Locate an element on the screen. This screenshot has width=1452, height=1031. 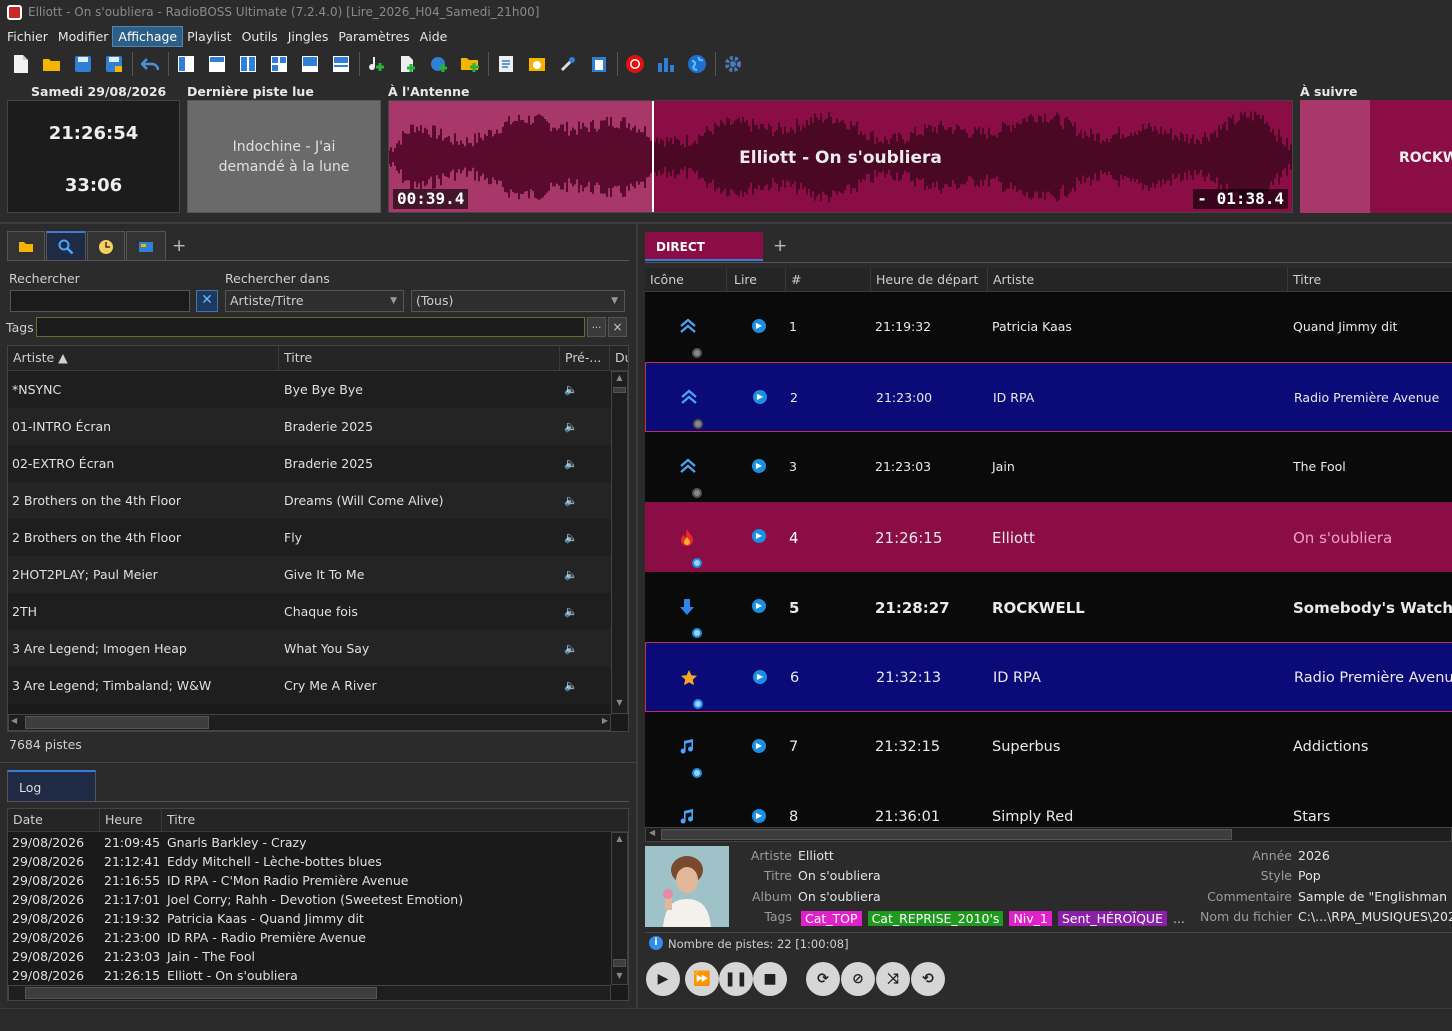
search-in-select: Artiste/Titre ▼ is located at coordinates (314, 301).